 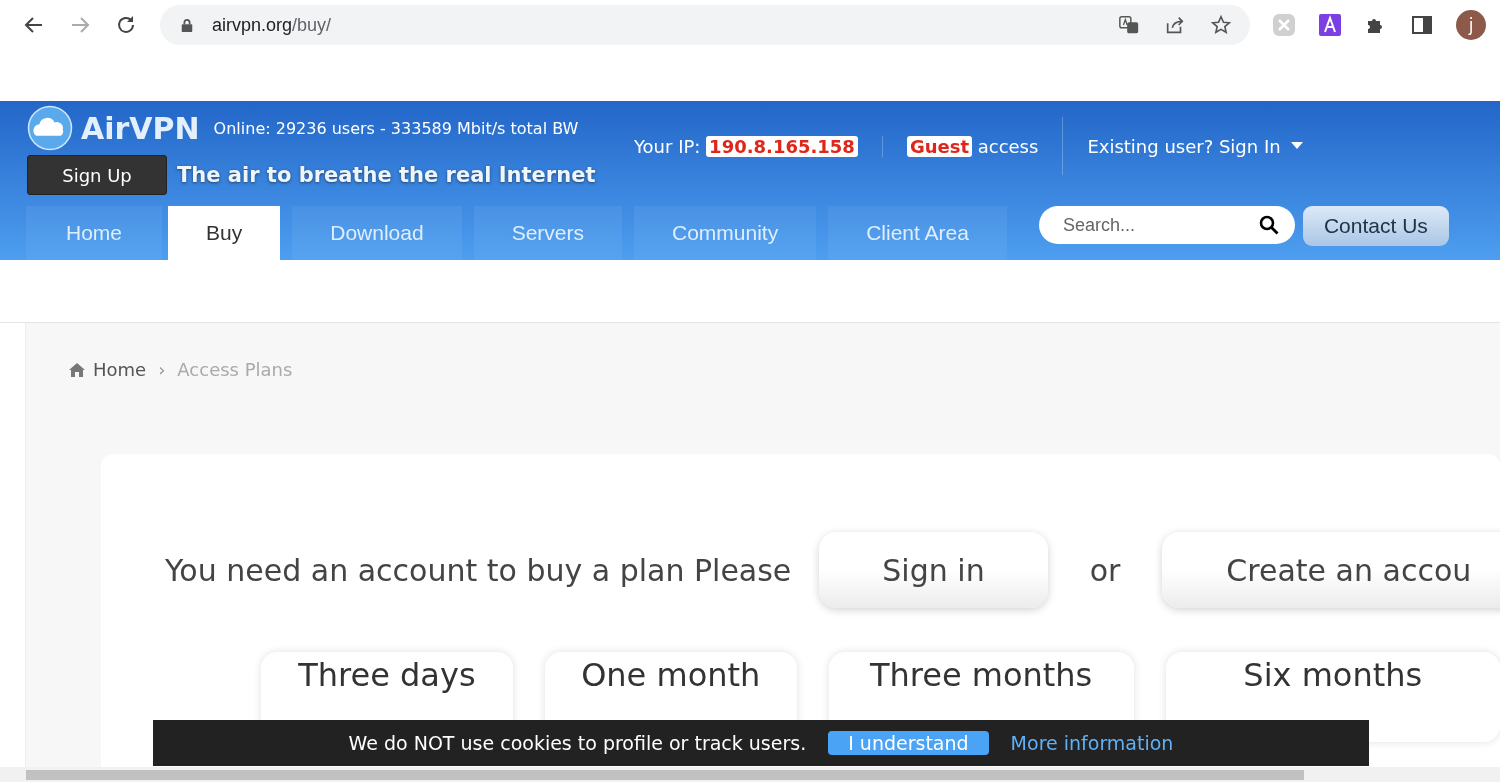 I want to click on nav-tab: Buy, so click(x=224, y=233).